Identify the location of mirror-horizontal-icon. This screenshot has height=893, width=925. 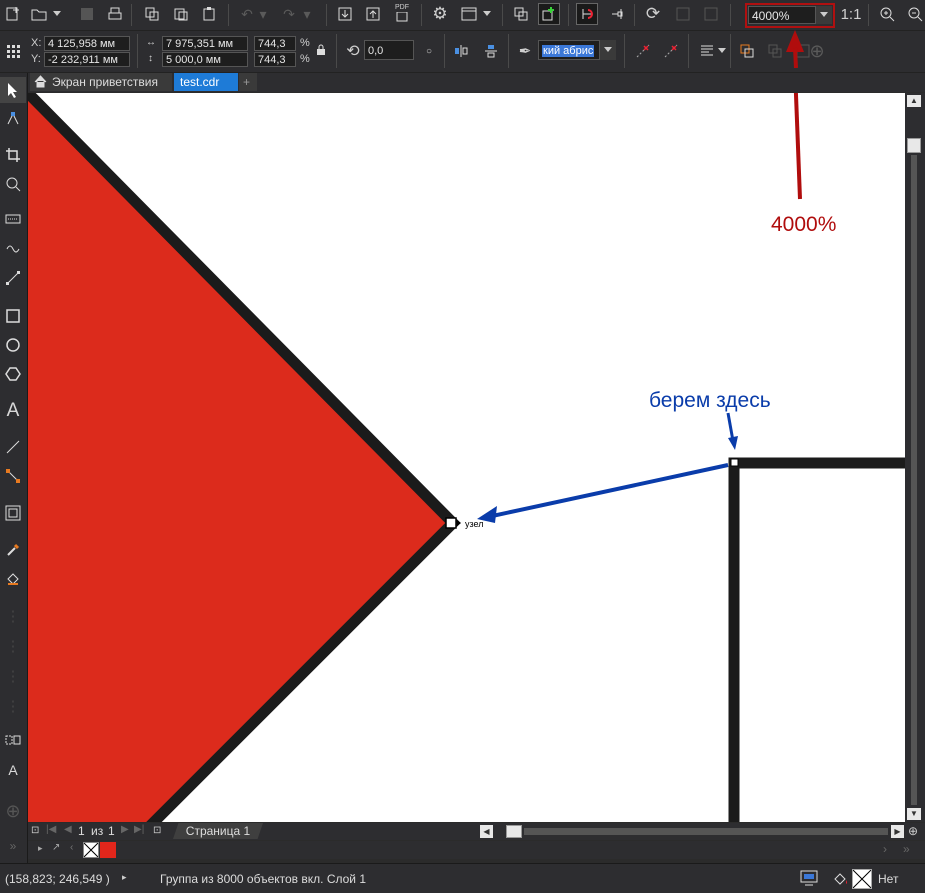
(461, 51).